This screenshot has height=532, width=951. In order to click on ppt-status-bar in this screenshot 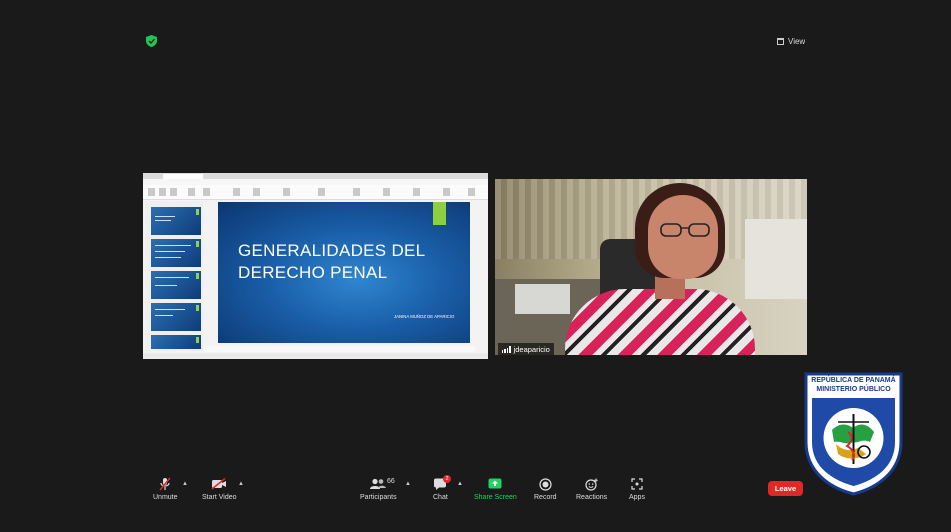, I will do `click(315, 356)`.